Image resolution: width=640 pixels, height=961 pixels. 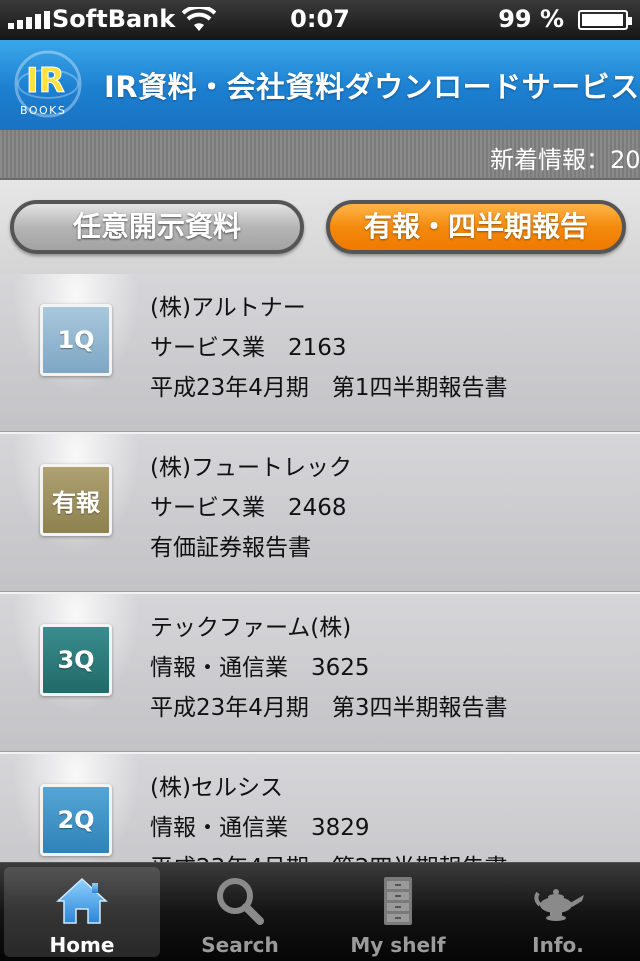 What do you see at coordinates (260, 828) in the screenshot?
I see `industry-code: 情報・通信業 3829` at bounding box center [260, 828].